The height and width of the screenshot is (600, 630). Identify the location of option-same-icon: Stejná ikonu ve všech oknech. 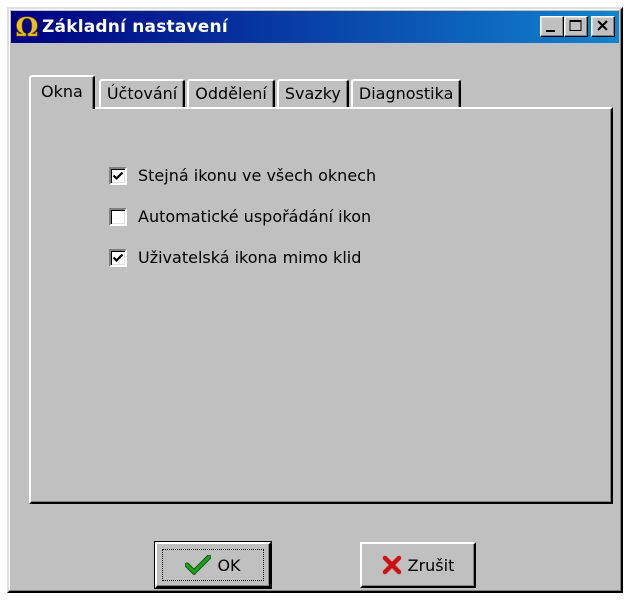
(242, 175).